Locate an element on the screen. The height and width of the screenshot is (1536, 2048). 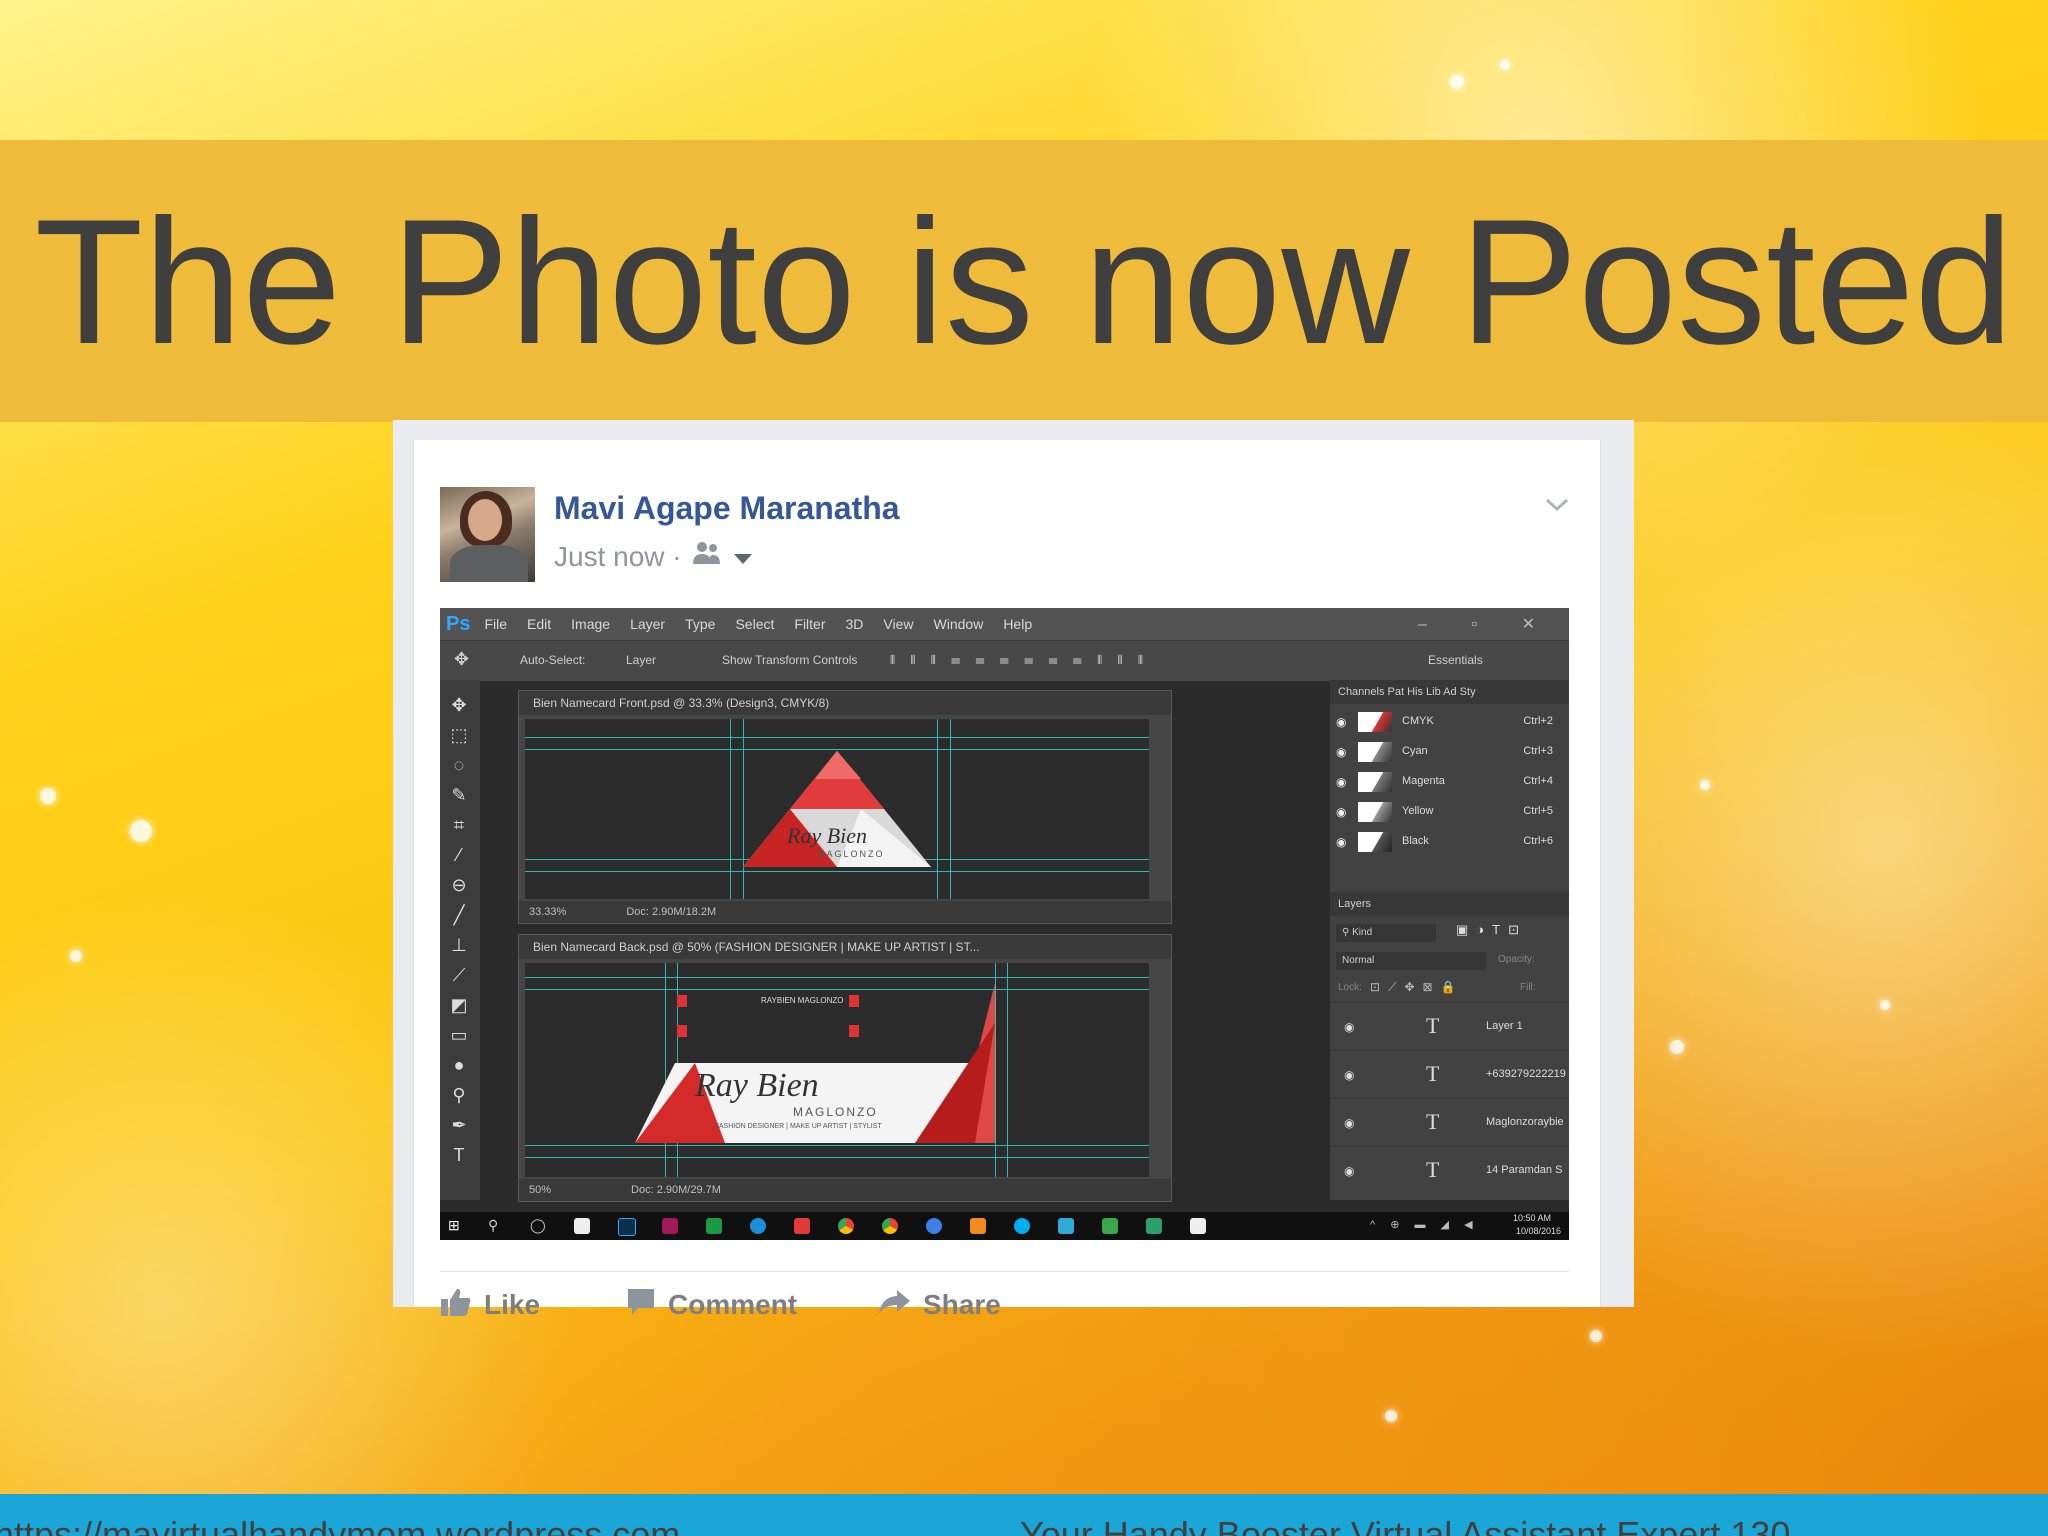
channel-shortcut: Ctrl+2 is located at coordinates (1538, 721).